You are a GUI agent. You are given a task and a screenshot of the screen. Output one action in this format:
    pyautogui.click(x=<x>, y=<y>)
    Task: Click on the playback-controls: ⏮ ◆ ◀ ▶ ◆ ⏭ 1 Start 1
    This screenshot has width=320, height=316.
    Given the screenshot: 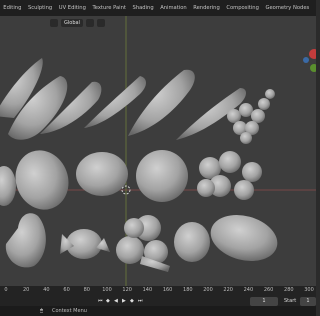 What is the action you would take?
    pyautogui.click(x=158, y=301)
    